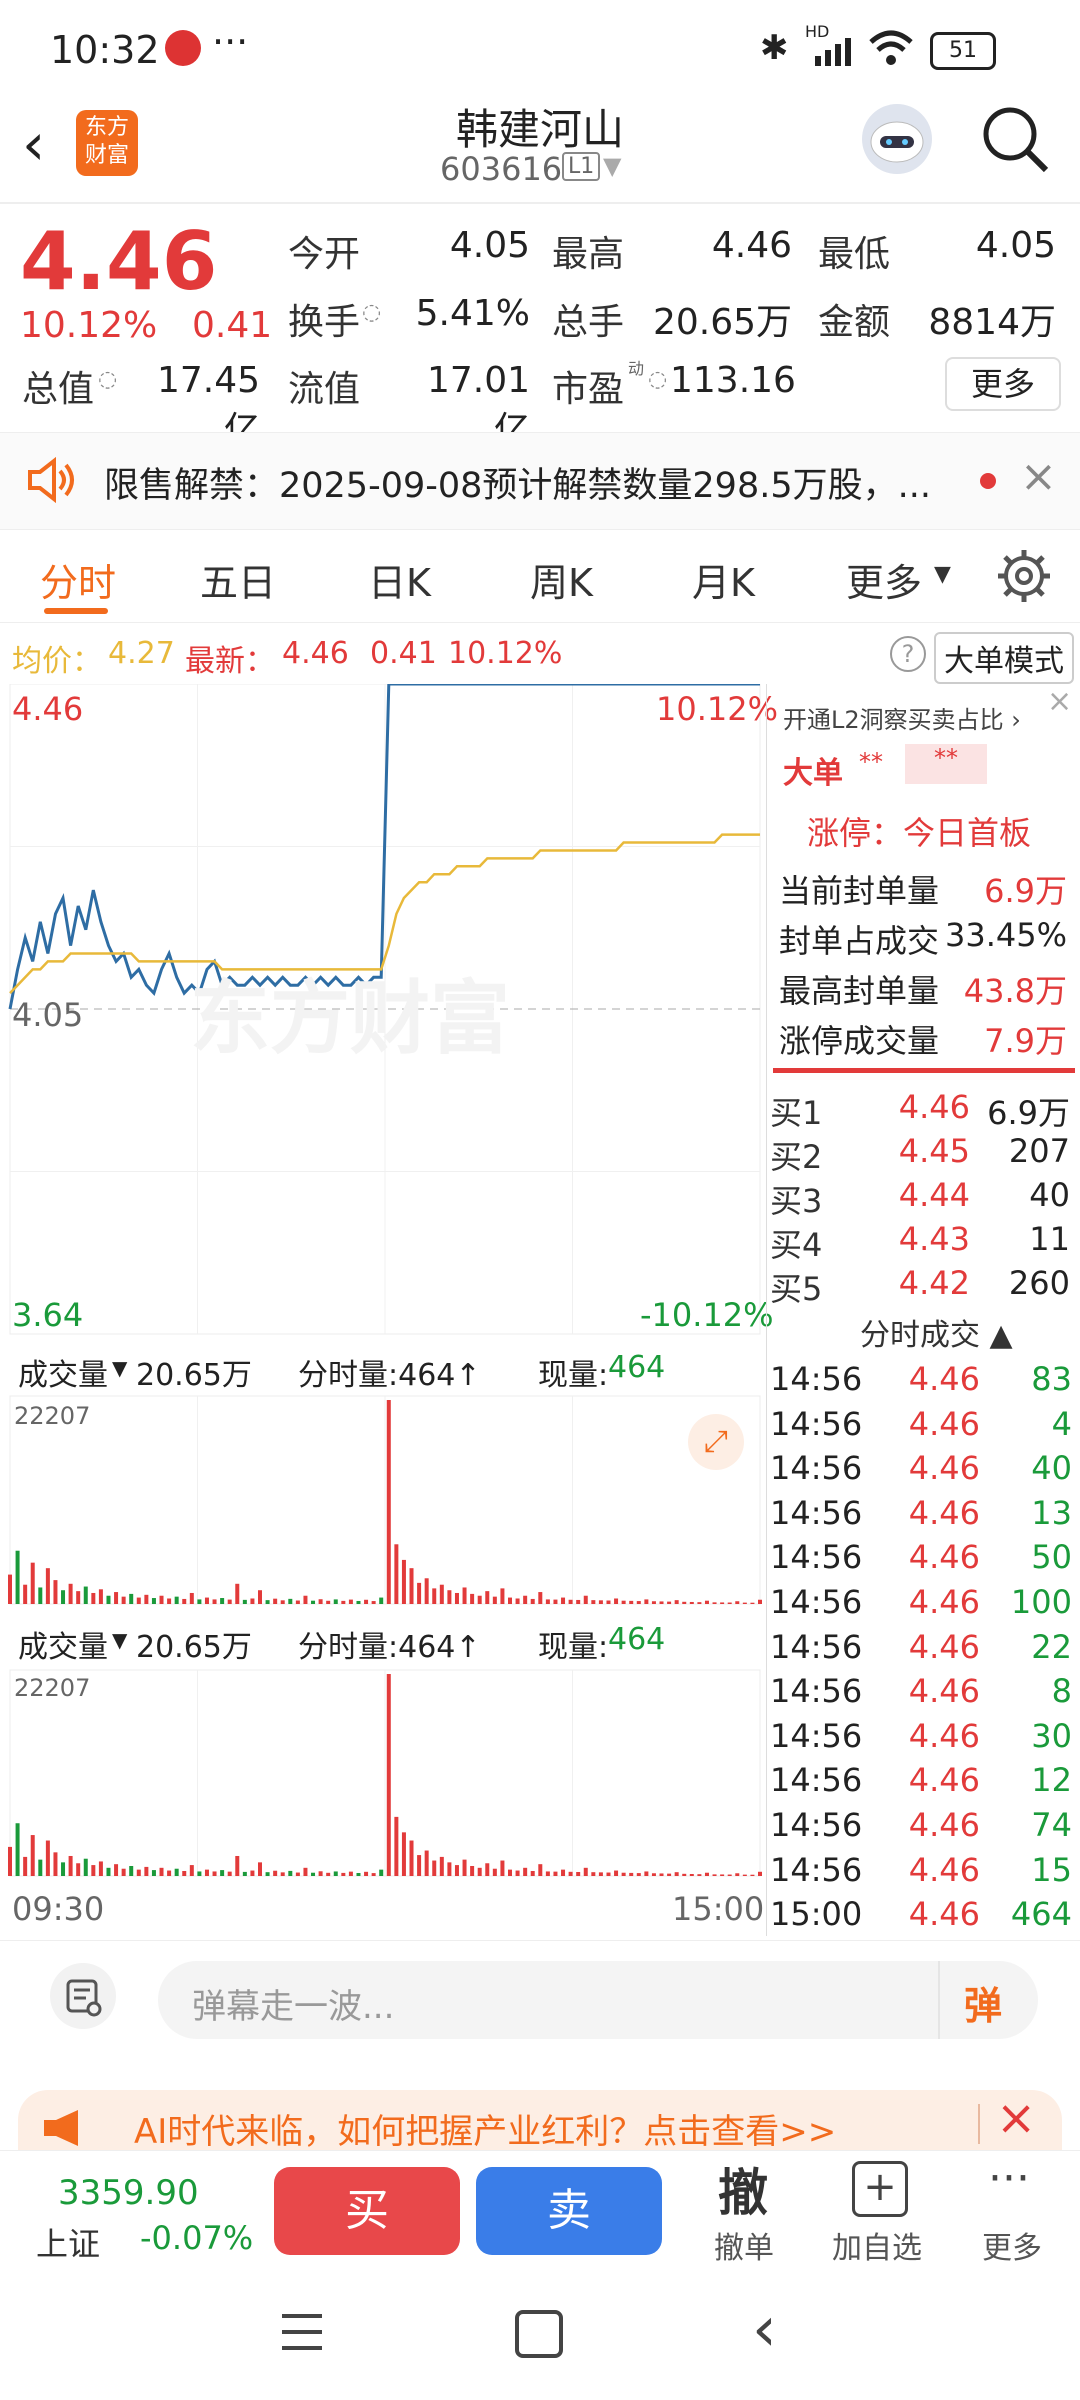 This screenshot has height=2400, width=1080. What do you see at coordinates (539, 2334) in the screenshot?
I see `home-icon` at bounding box center [539, 2334].